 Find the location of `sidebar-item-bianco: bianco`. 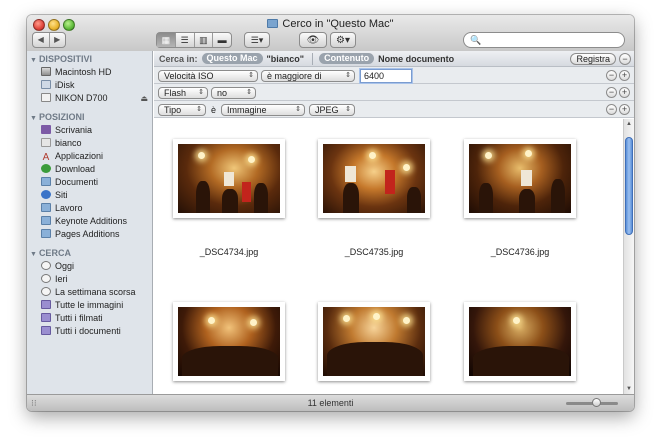

sidebar-item-bianco: bianco is located at coordinates (89, 143).